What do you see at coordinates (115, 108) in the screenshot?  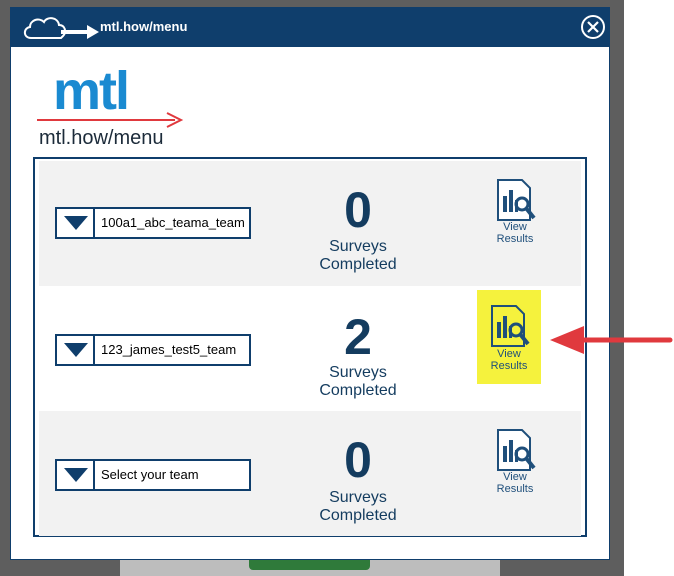 I see `mtl-logo: mtl mtl.how/menu` at bounding box center [115, 108].